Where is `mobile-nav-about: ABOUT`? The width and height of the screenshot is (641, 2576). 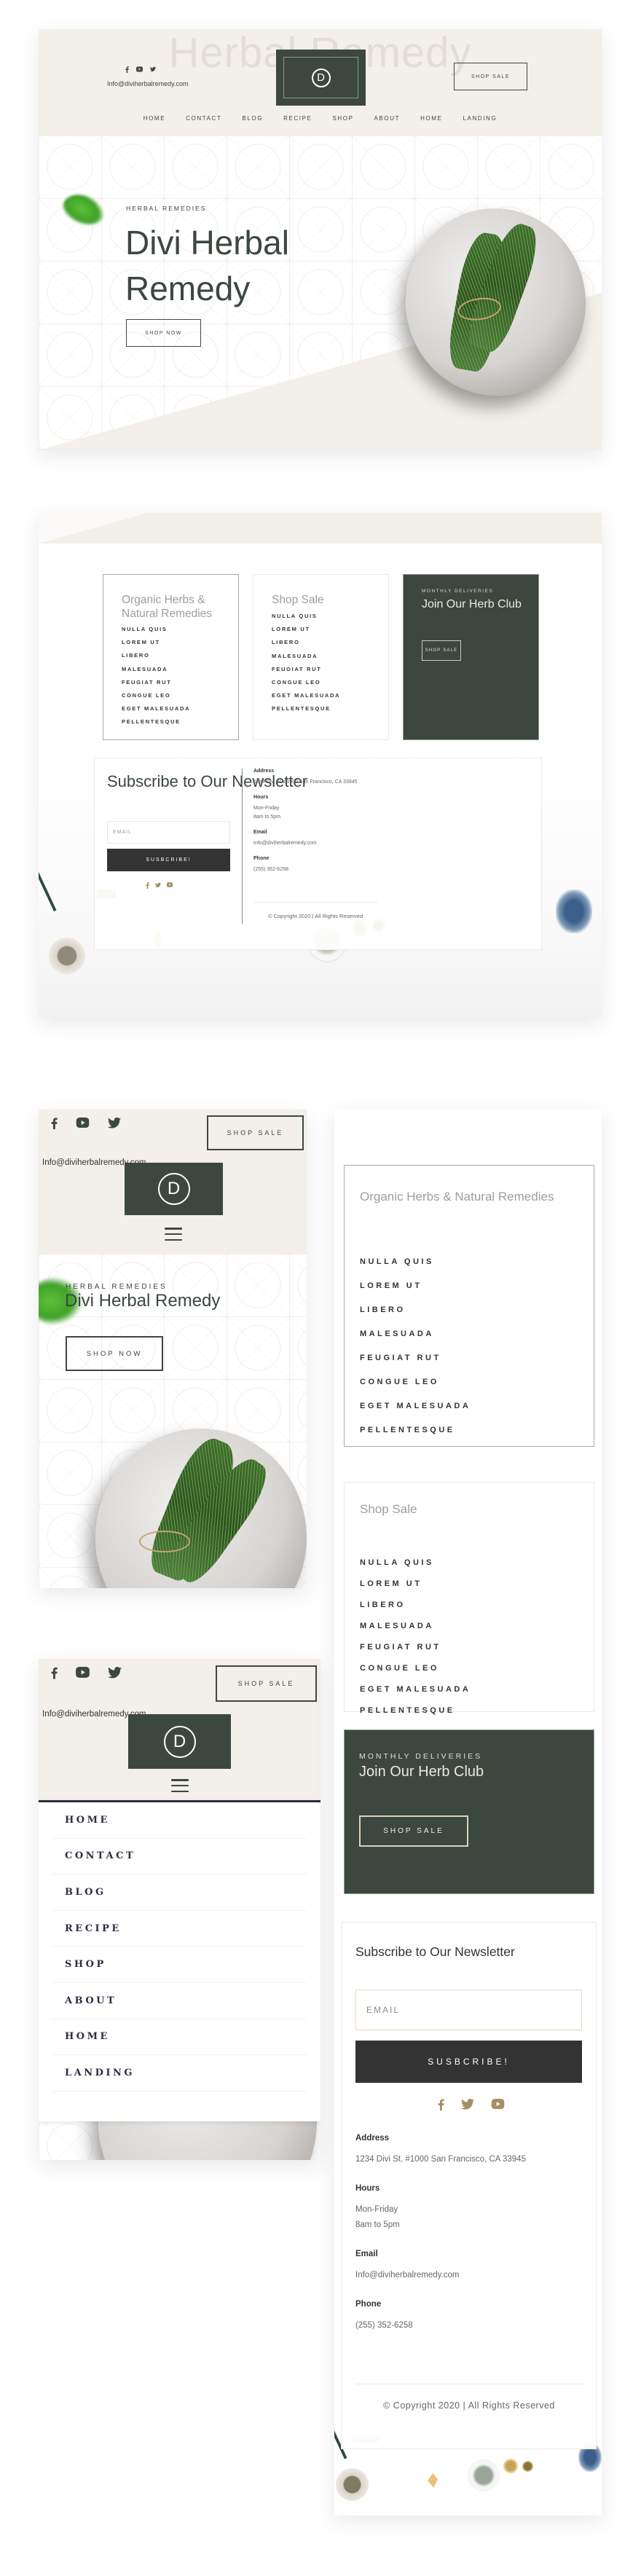 mobile-nav-about: ABOUT is located at coordinates (91, 2000).